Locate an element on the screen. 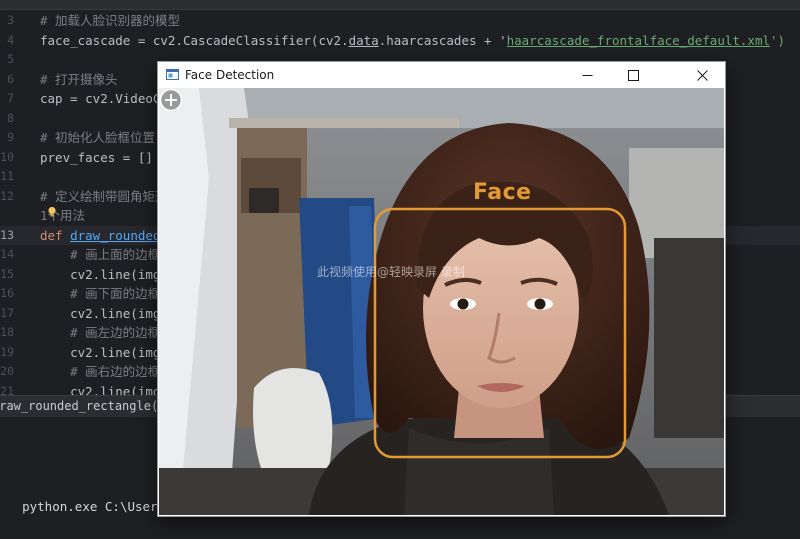 The width and height of the screenshot is (800, 539). line-number: 19 is located at coordinates (7, 351).